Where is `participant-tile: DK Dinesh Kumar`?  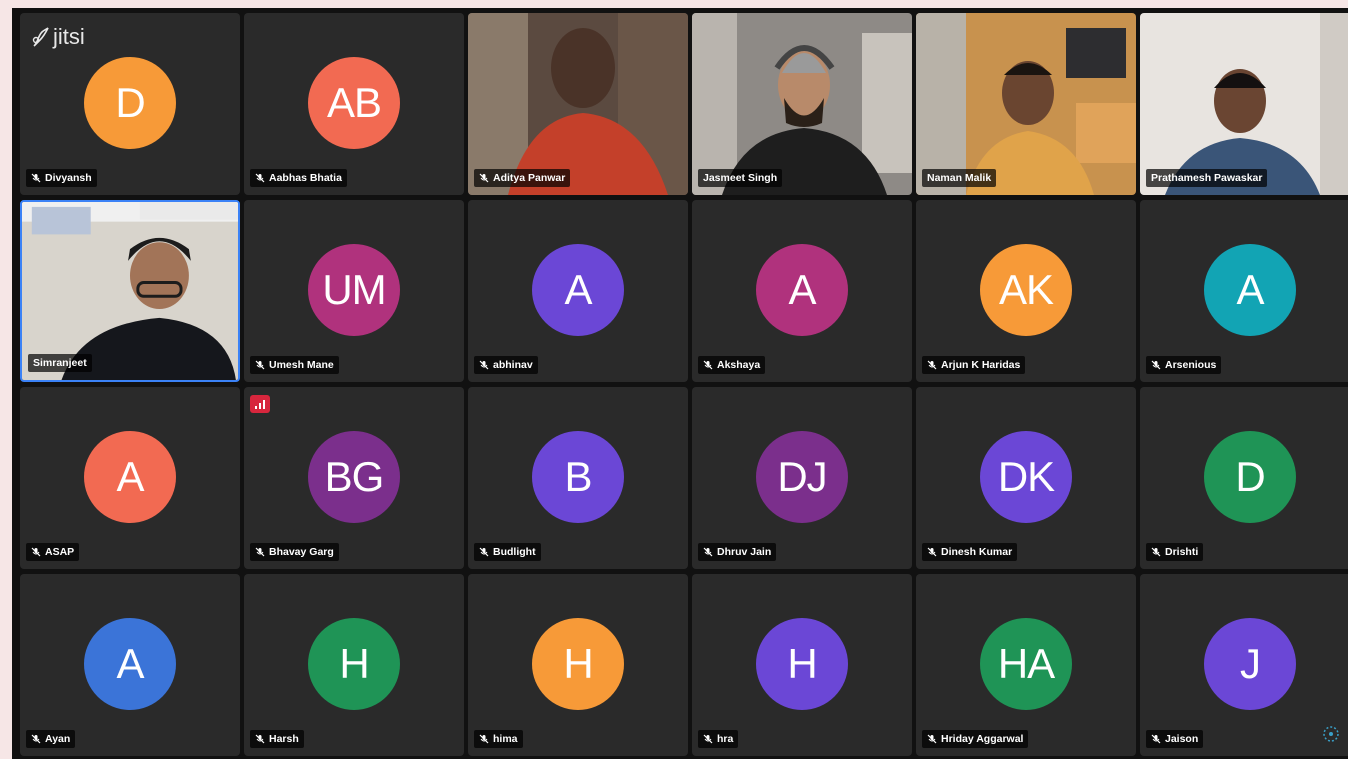
participant-tile: DK Dinesh Kumar is located at coordinates (1026, 478).